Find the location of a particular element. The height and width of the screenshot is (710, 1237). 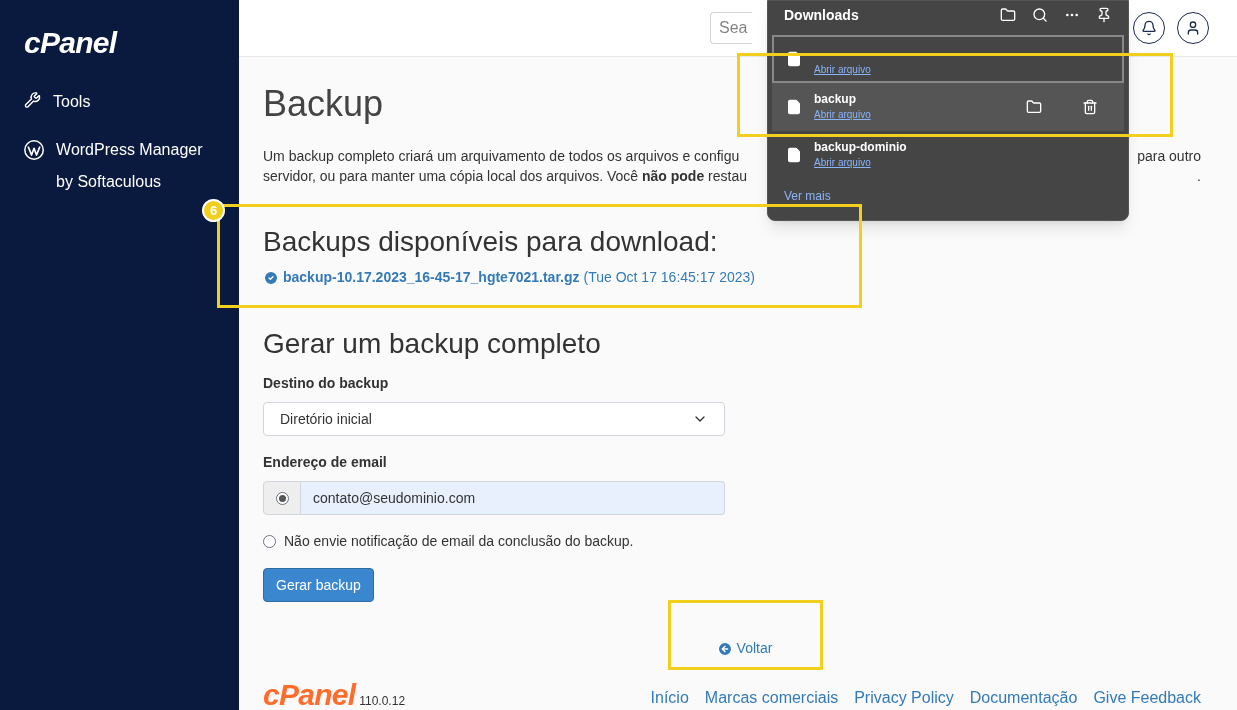

footer-link: Documentação is located at coordinates (1023, 698).